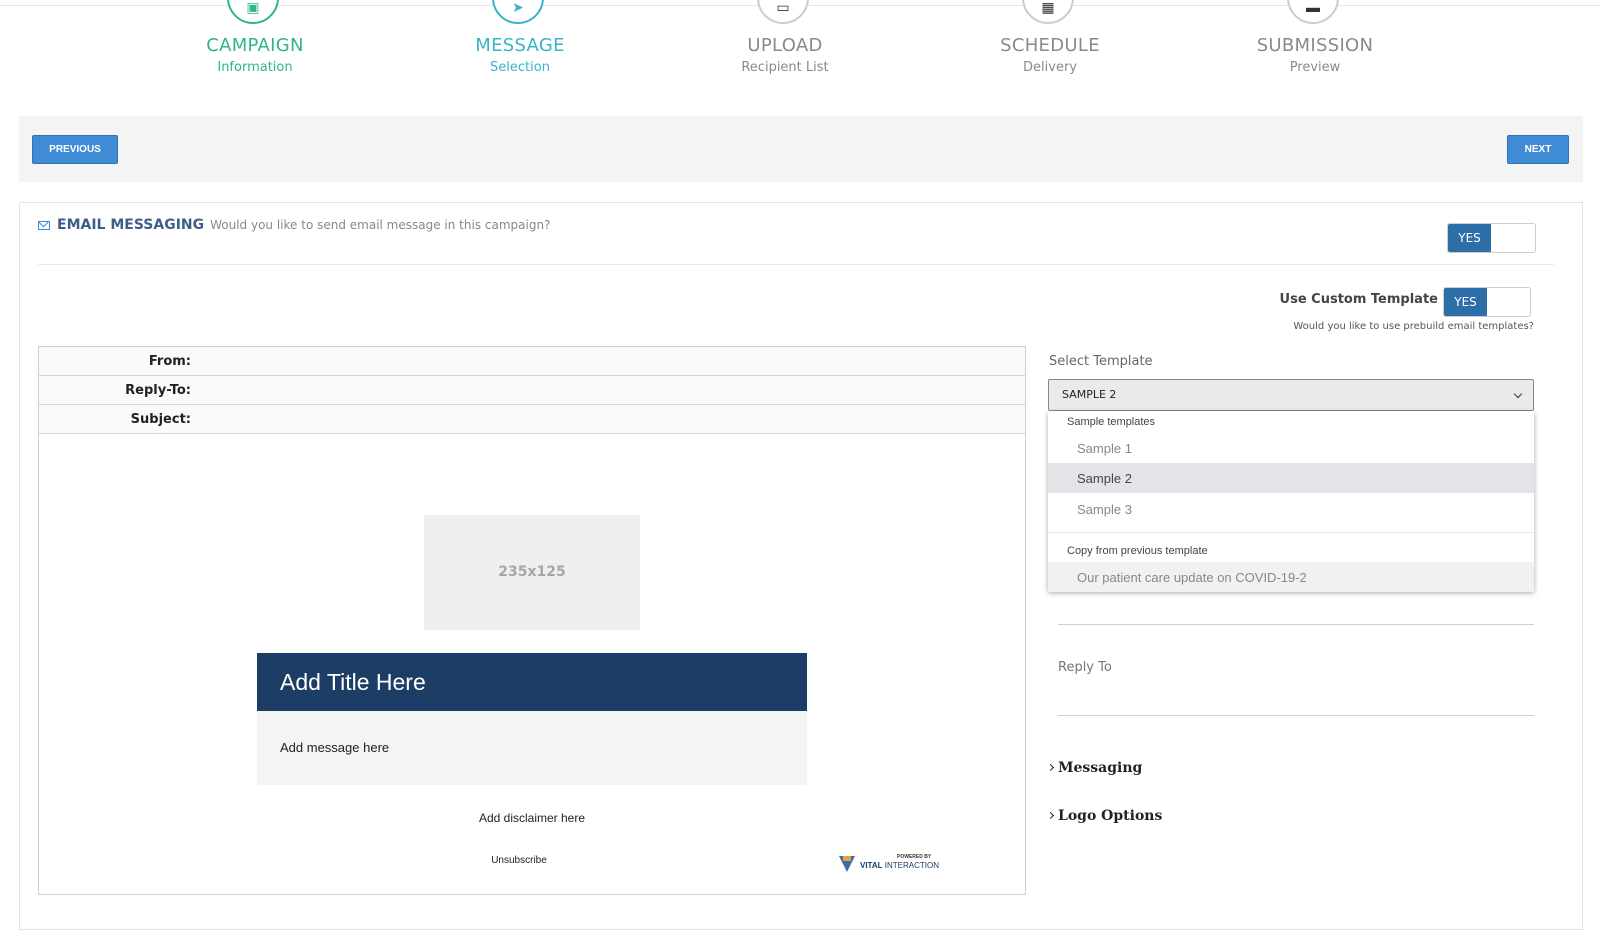 The width and height of the screenshot is (1600, 936). I want to click on select-template-label: Select Template, so click(1101, 361).